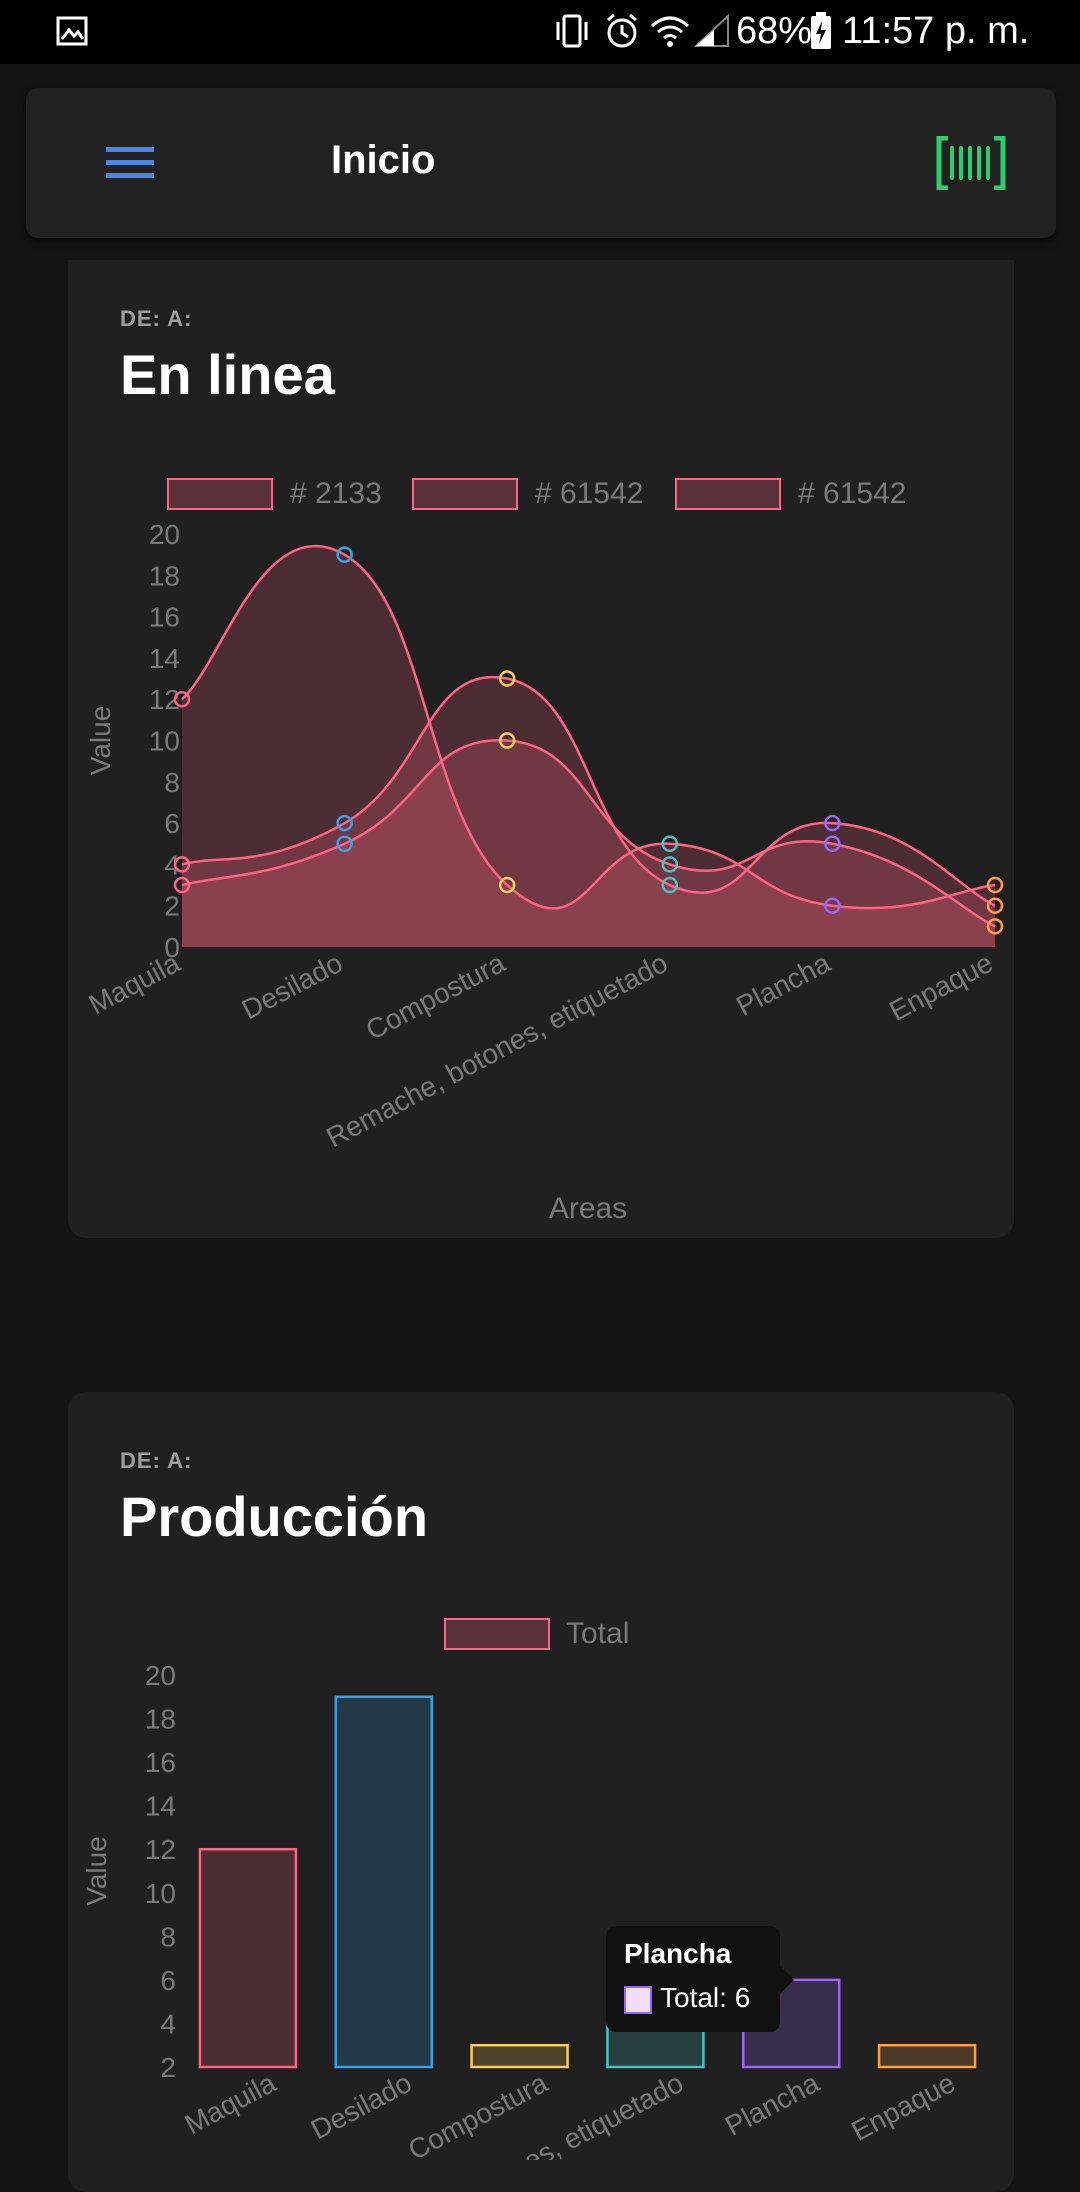 This screenshot has height=2192, width=1080. What do you see at coordinates (160, 1762) in the screenshot?
I see `y-tick-label: 16` at bounding box center [160, 1762].